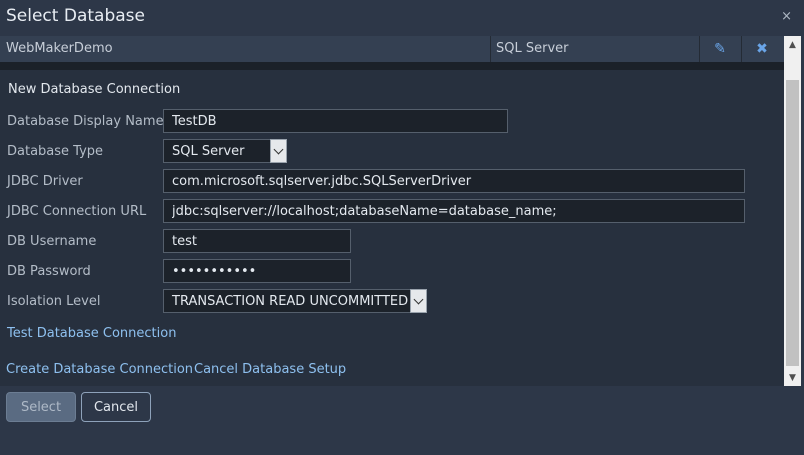  What do you see at coordinates (45, 181) in the screenshot?
I see `jdbc-driver-label: JDBC Driver` at bounding box center [45, 181].